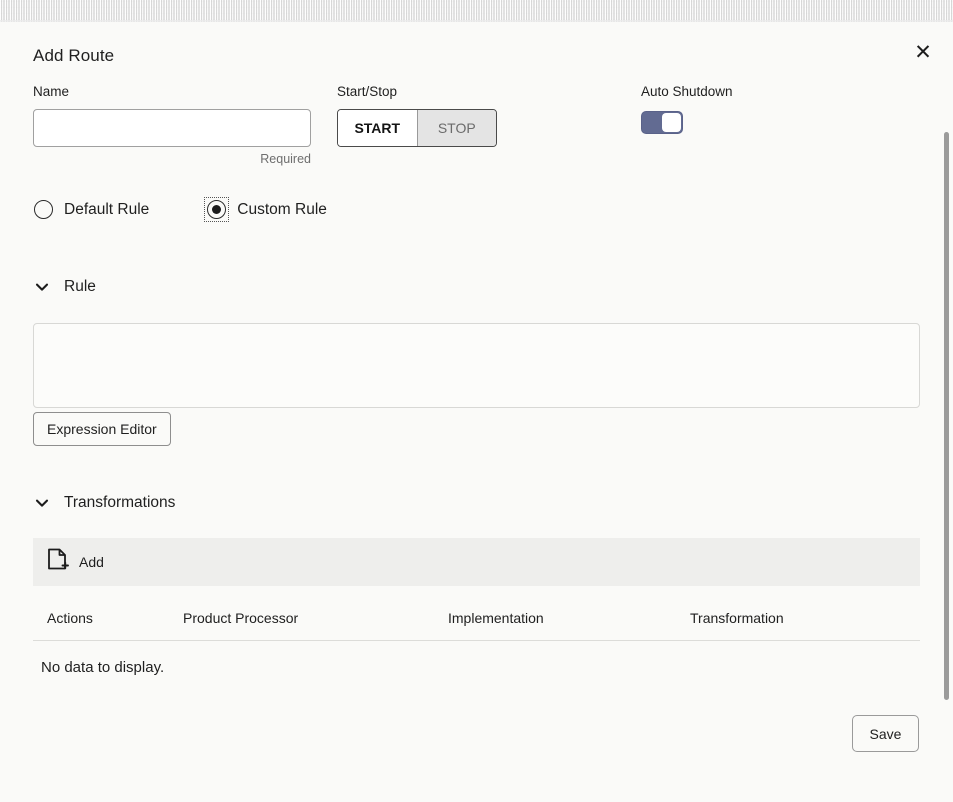 The height and width of the screenshot is (802, 953). I want to click on save-button: Save, so click(885, 733).